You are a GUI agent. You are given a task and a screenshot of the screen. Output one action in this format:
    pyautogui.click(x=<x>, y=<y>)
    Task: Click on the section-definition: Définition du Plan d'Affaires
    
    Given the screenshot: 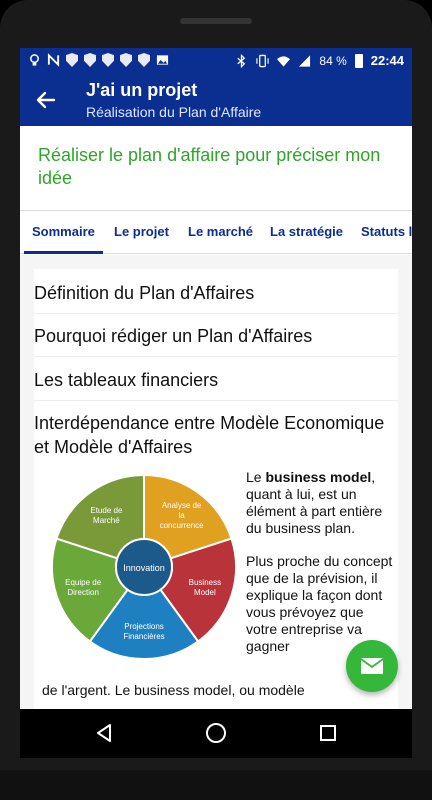 What is the action you would take?
    pyautogui.click(x=216, y=293)
    